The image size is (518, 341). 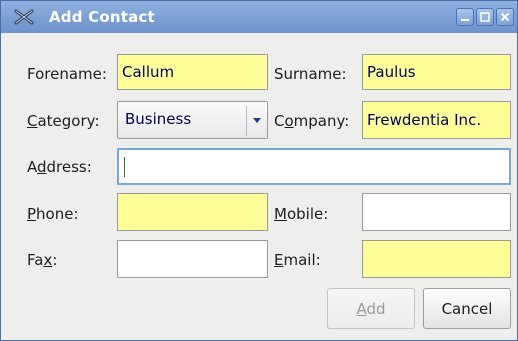 What do you see at coordinates (59, 167) in the screenshot?
I see `address-label: Address:` at bounding box center [59, 167].